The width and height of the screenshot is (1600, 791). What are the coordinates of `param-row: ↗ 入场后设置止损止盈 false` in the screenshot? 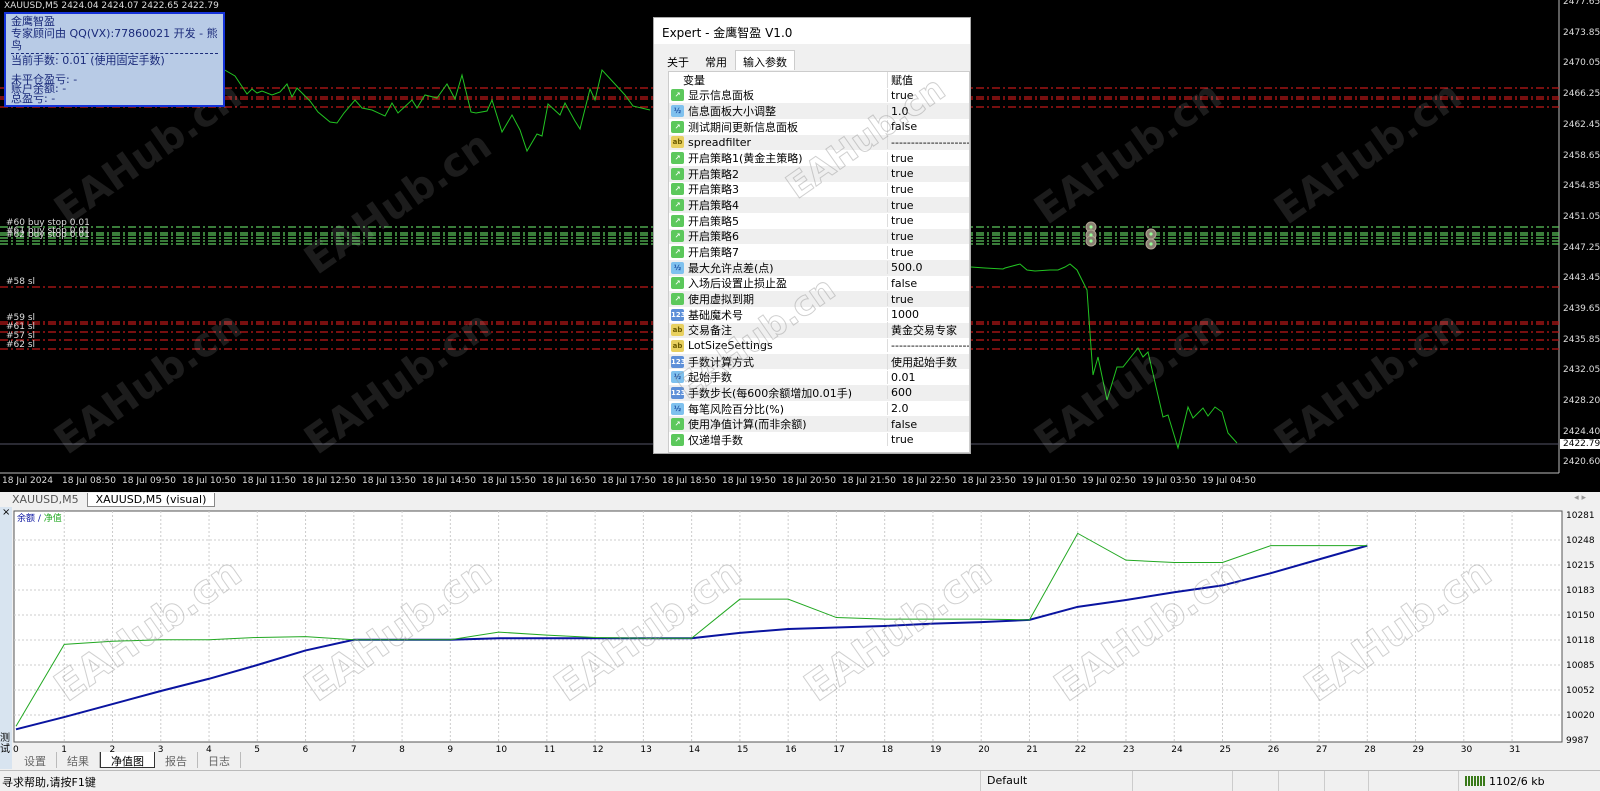 It's located at (819, 284).